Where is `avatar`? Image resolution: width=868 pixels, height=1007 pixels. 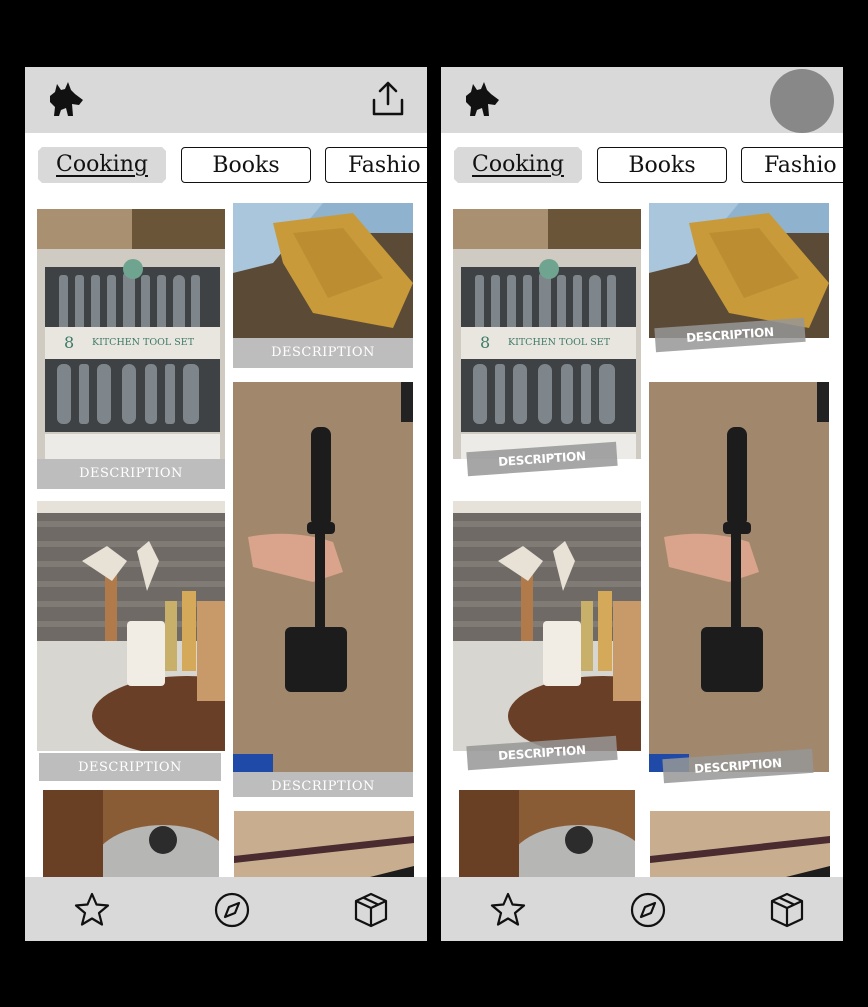
avatar is located at coordinates (802, 101).